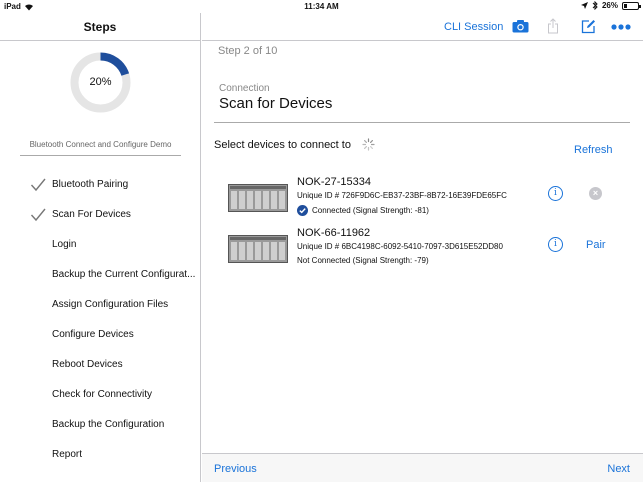  I want to click on status-right: 26%, so click(610, 5).